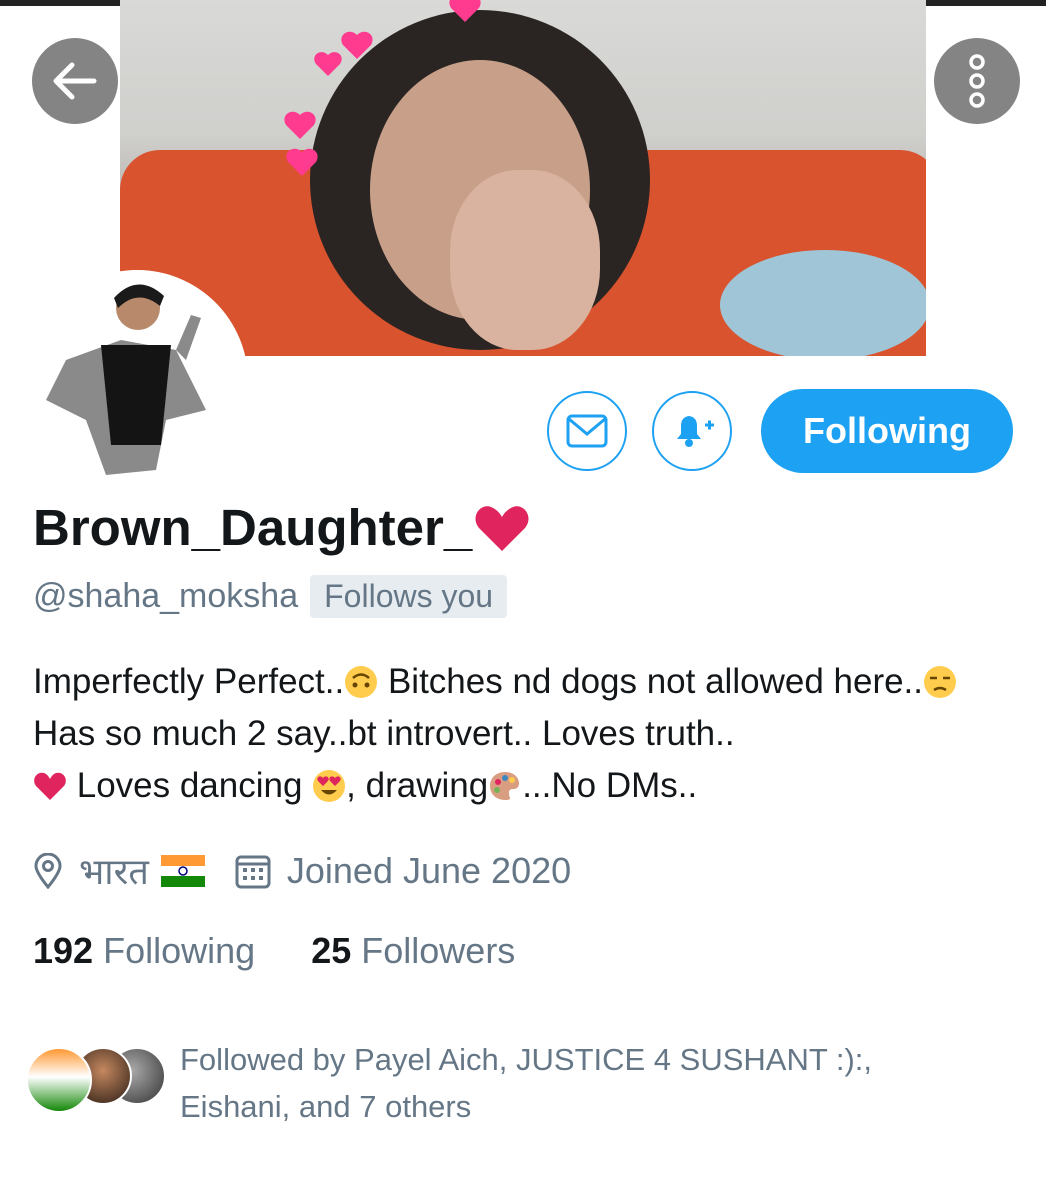 The image size is (1046, 1200). I want to click on location-pin-icon, so click(48, 870).